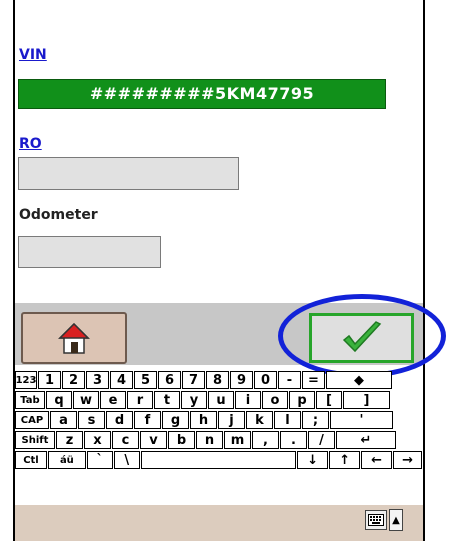  Describe the element at coordinates (202, 94) in the screenshot. I see `vin-field: #########5KM47795` at that location.